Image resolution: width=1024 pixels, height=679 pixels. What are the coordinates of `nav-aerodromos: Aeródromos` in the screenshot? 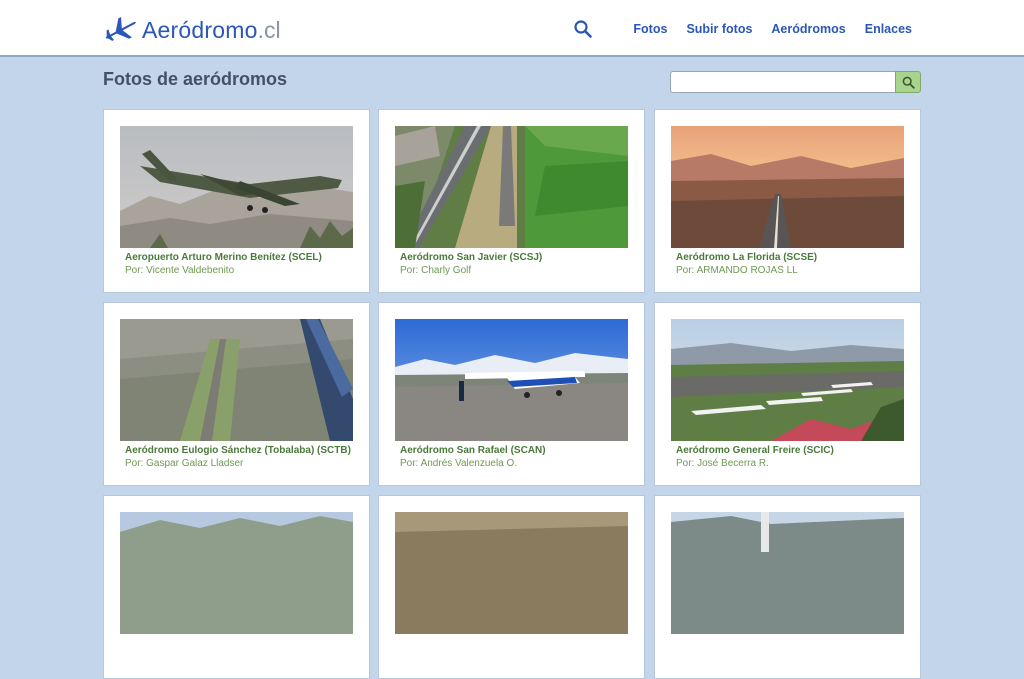 It's located at (808, 29).